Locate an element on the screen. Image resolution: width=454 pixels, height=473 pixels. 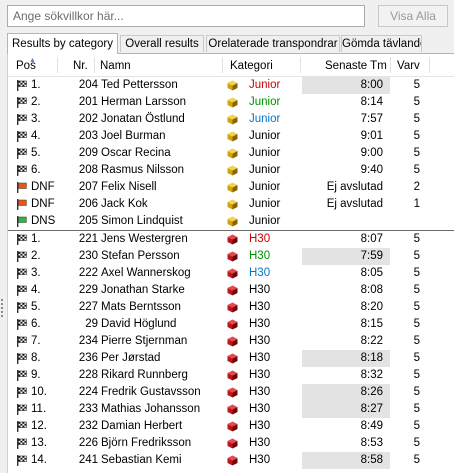
table-row: 4. 229 Jonathan Starke H30 8:08 5 is located at coordinates (231, 290).